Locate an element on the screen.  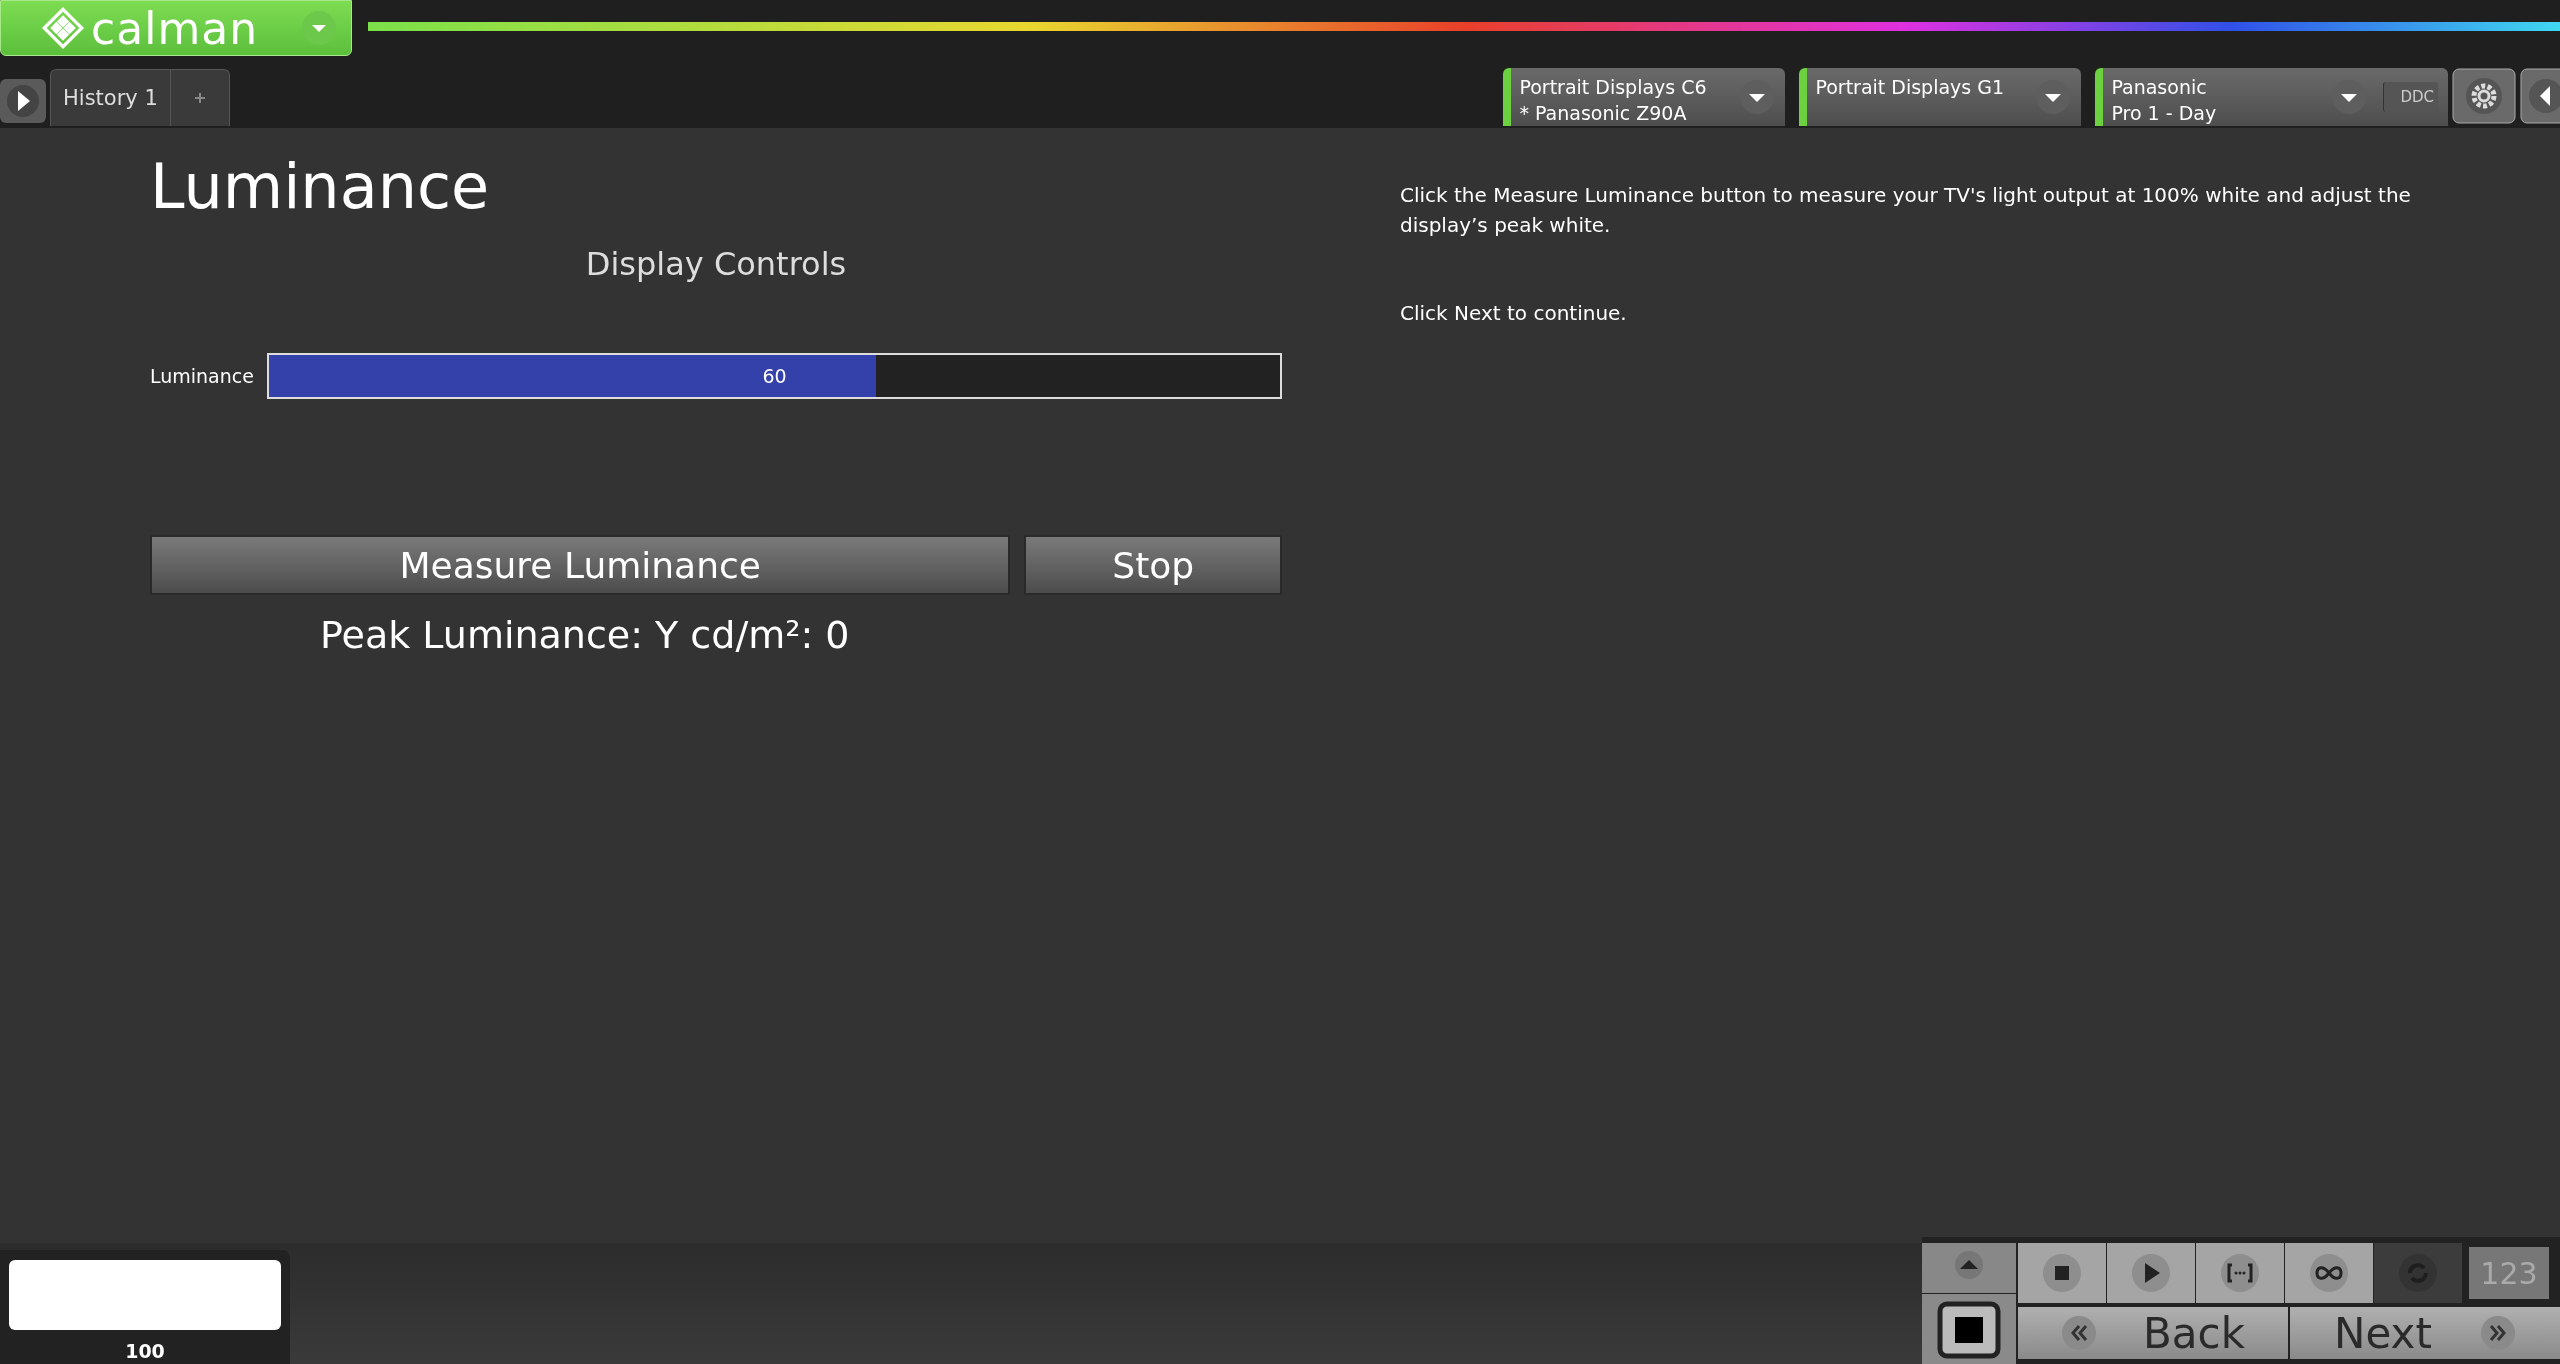
stop-square-icon is located at coordinates (1969, 1329).